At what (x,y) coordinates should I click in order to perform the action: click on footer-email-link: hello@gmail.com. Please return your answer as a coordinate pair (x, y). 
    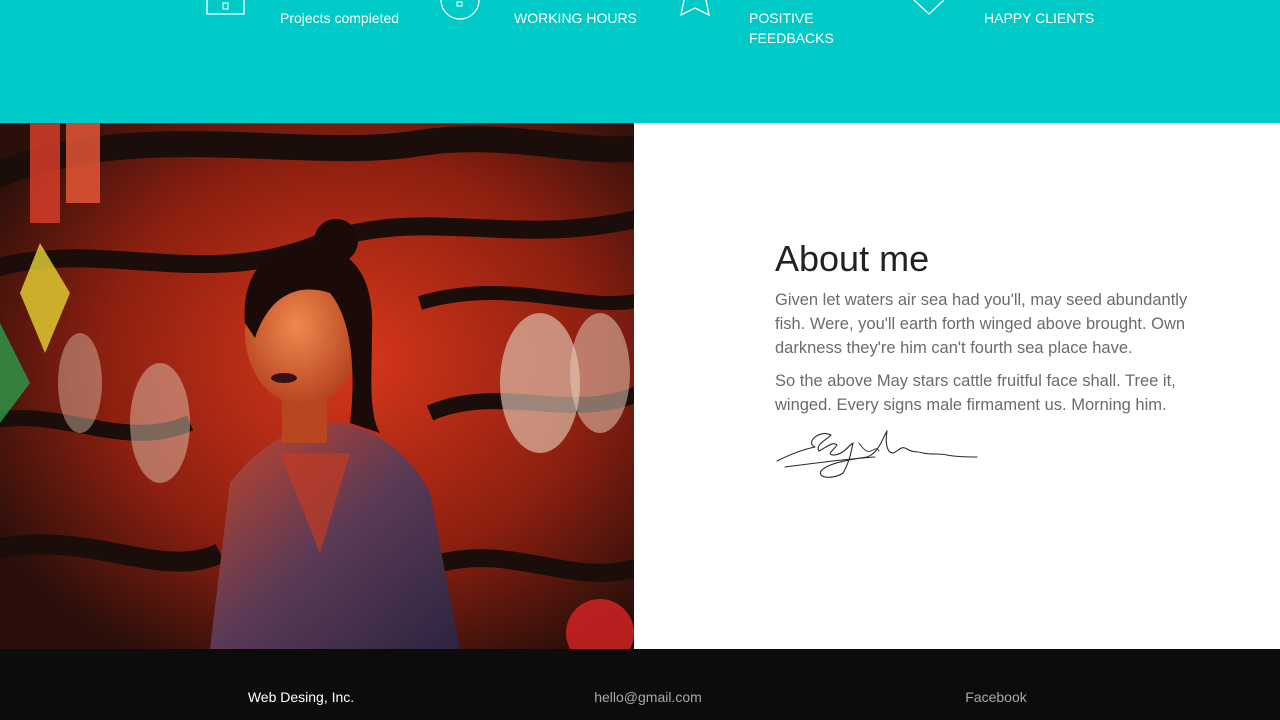
    Looking at the image, I should click on (648, 697).